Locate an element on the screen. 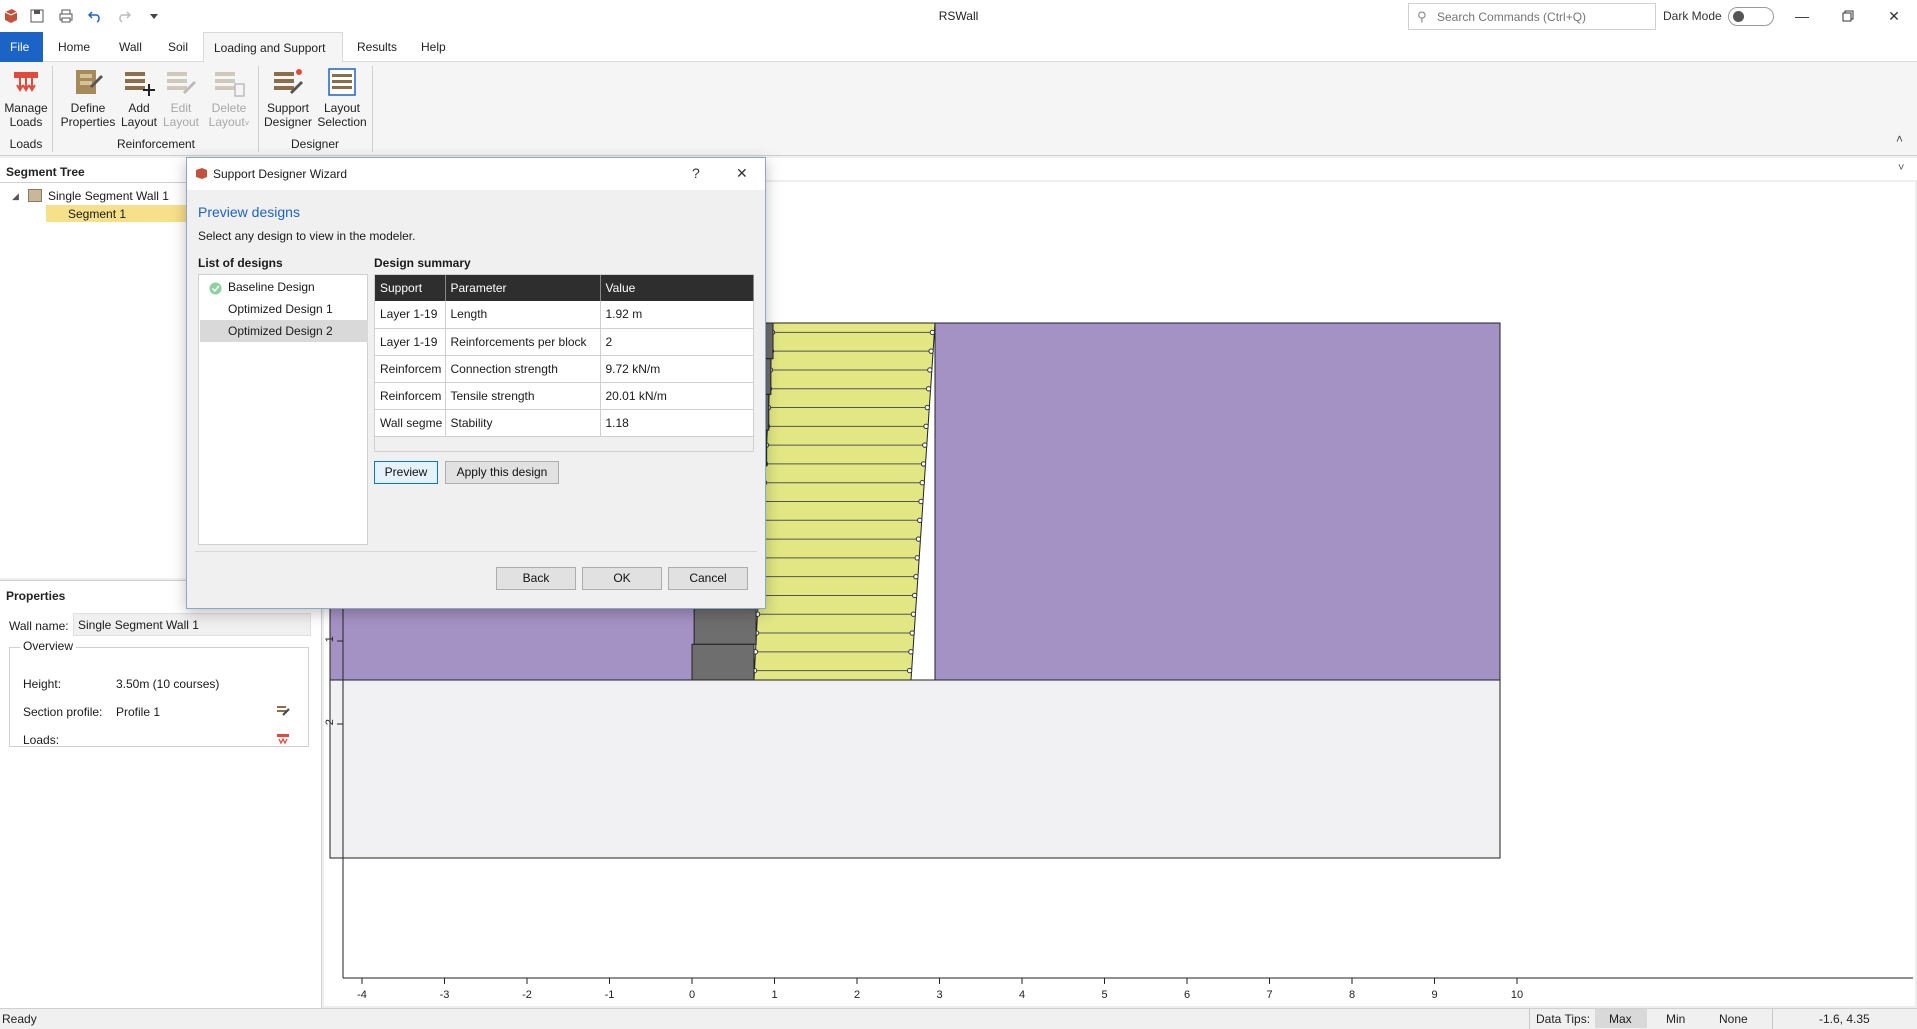 This screenshot has height=1029, width=1917. tab-soil: Soil is located at coordinates (178, 47).